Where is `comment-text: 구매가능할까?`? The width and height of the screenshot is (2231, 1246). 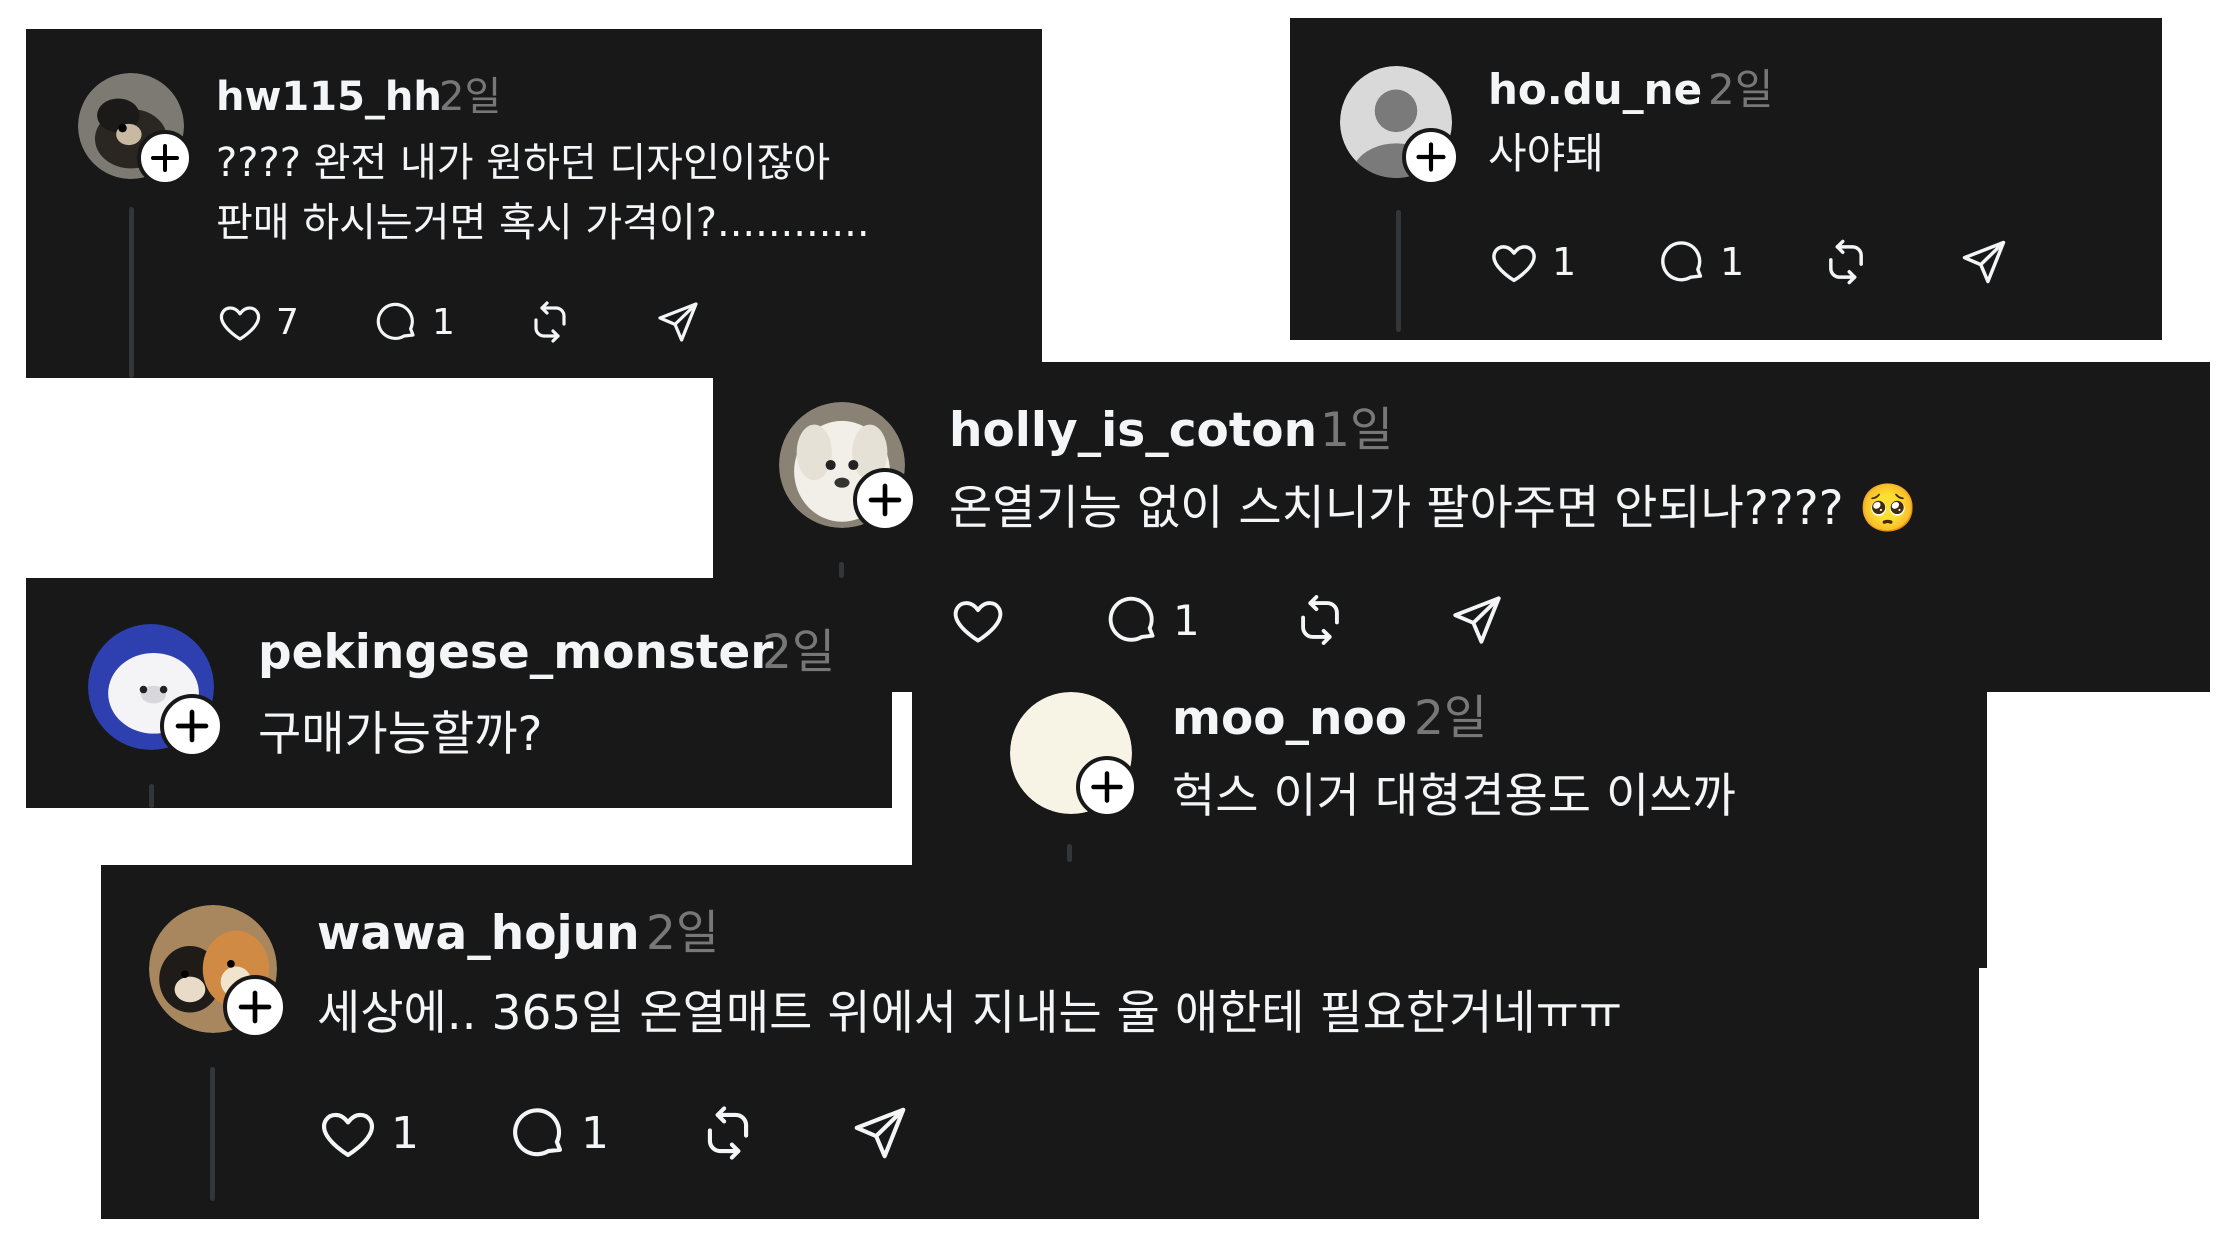
comment-text: 구매가능할까? is located at coordinates (400, 734).